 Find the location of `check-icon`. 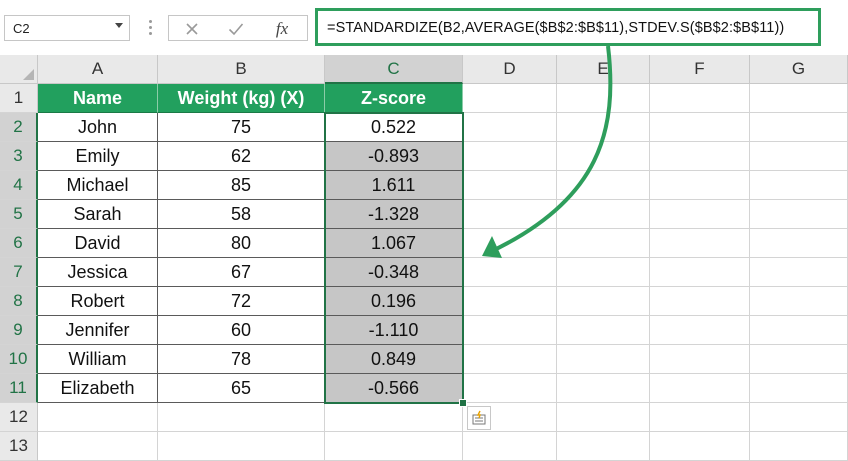

check-icon is located at coordinates (236, 29).